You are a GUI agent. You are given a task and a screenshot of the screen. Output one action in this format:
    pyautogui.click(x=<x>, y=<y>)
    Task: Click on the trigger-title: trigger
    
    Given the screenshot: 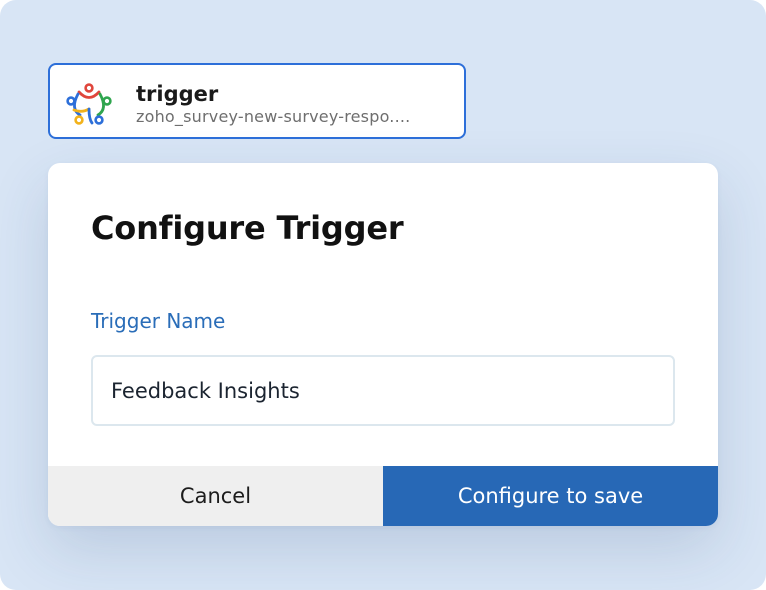 What is the action you would take?
    pyautogui.click(x=177, y=94)
    